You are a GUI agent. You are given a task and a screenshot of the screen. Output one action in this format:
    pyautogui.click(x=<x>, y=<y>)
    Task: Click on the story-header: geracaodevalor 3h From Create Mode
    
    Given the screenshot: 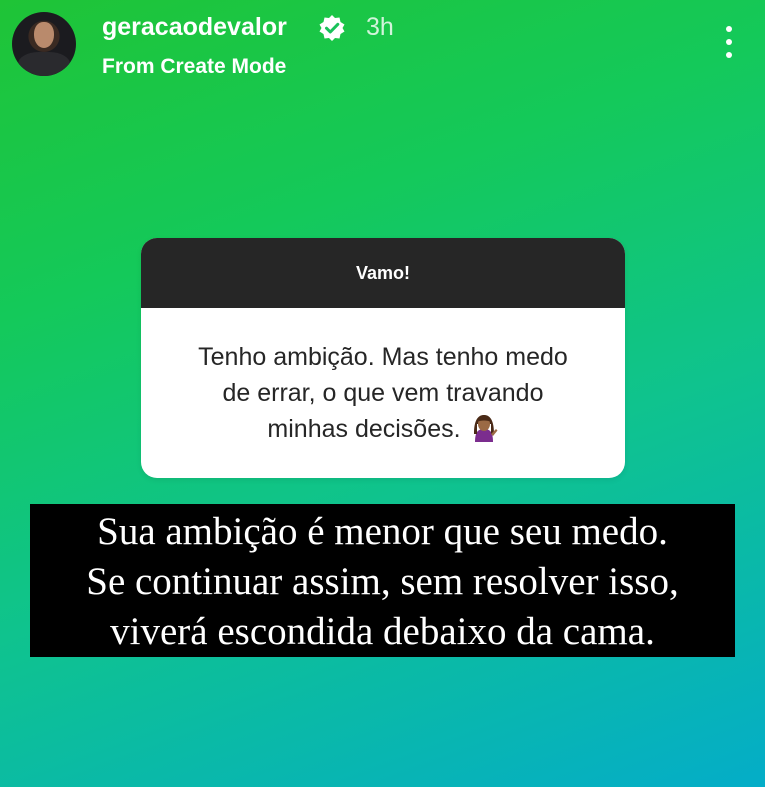 What is the action you would take?
    pyautogui.click(x=382, y=45)
    